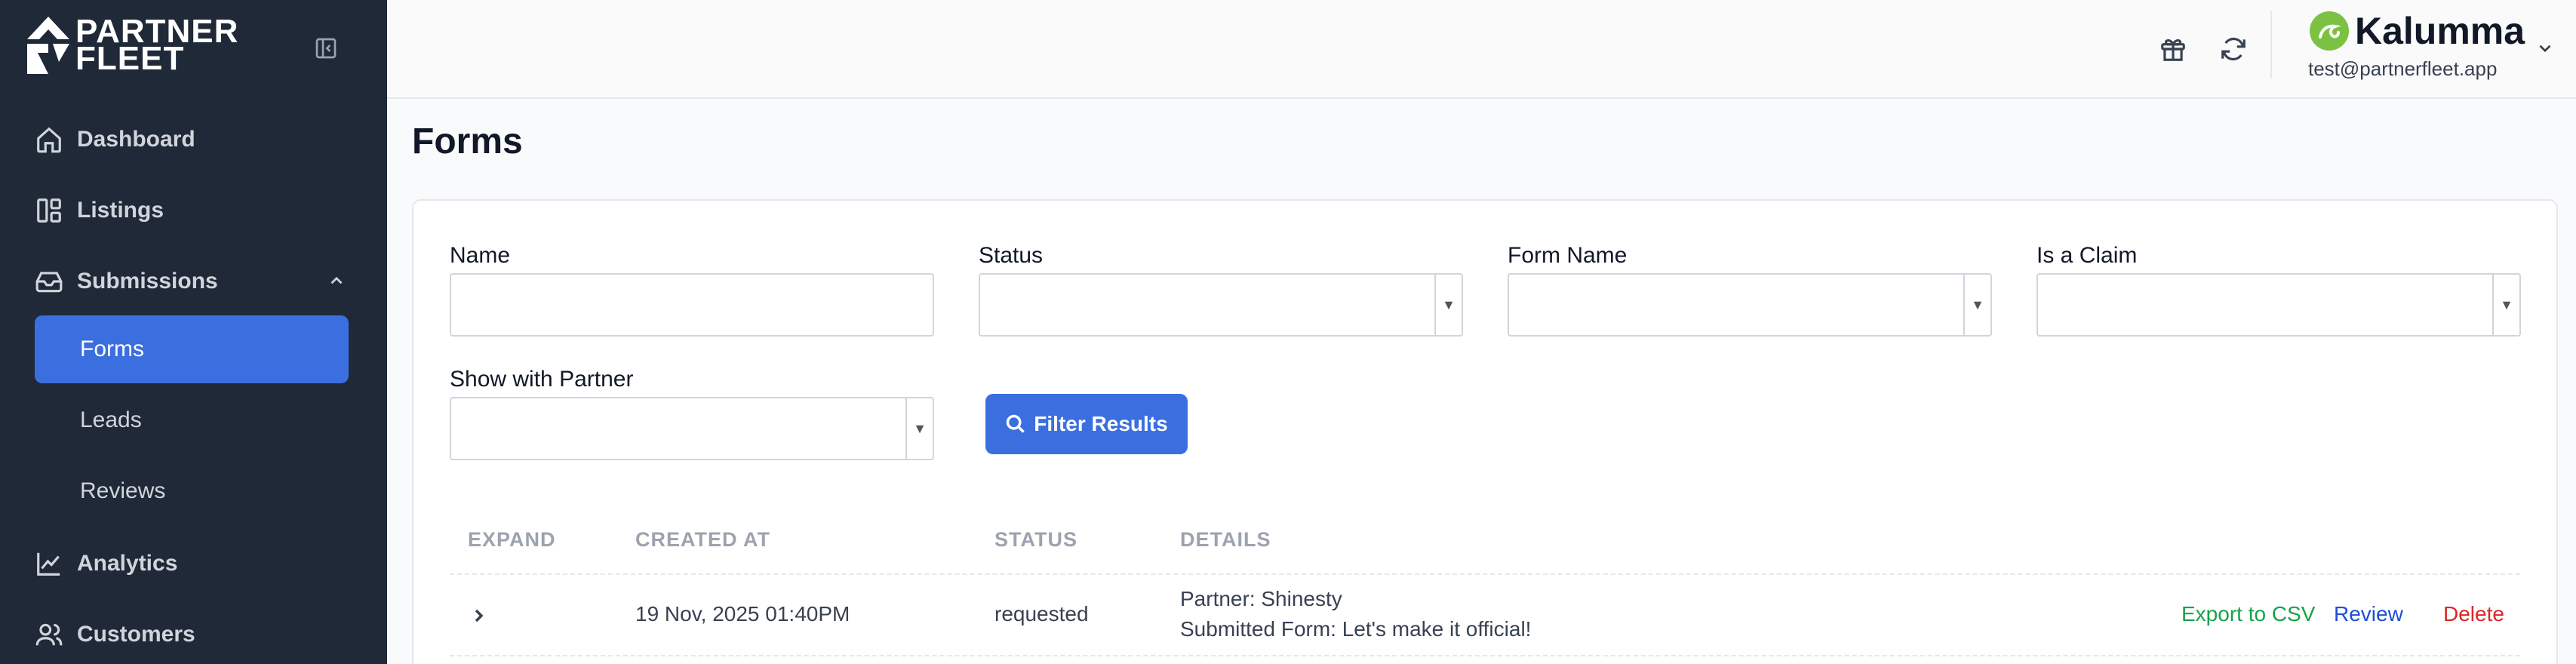 The width and height of the screenshot is (2576, 664). What do you see at coordinates (2279, 305) in the screenshot?
I see `is-claim-filter-select: ▼` at bounding box center [2279, 305].